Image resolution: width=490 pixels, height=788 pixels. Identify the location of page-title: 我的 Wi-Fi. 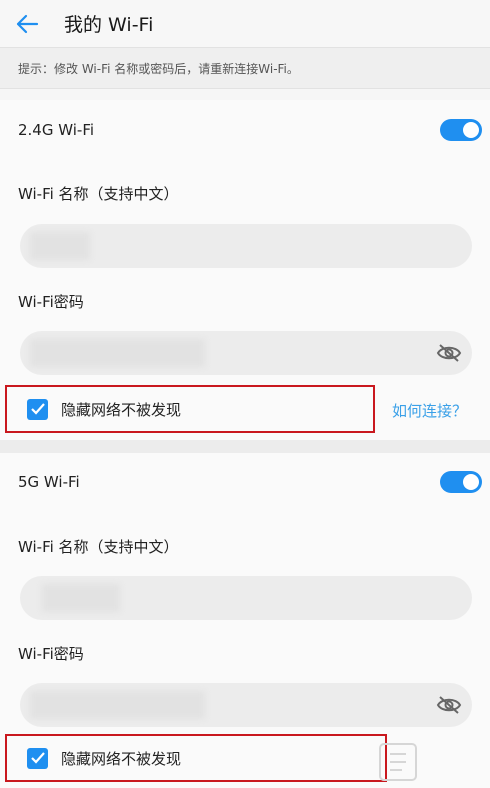
(109, 25).